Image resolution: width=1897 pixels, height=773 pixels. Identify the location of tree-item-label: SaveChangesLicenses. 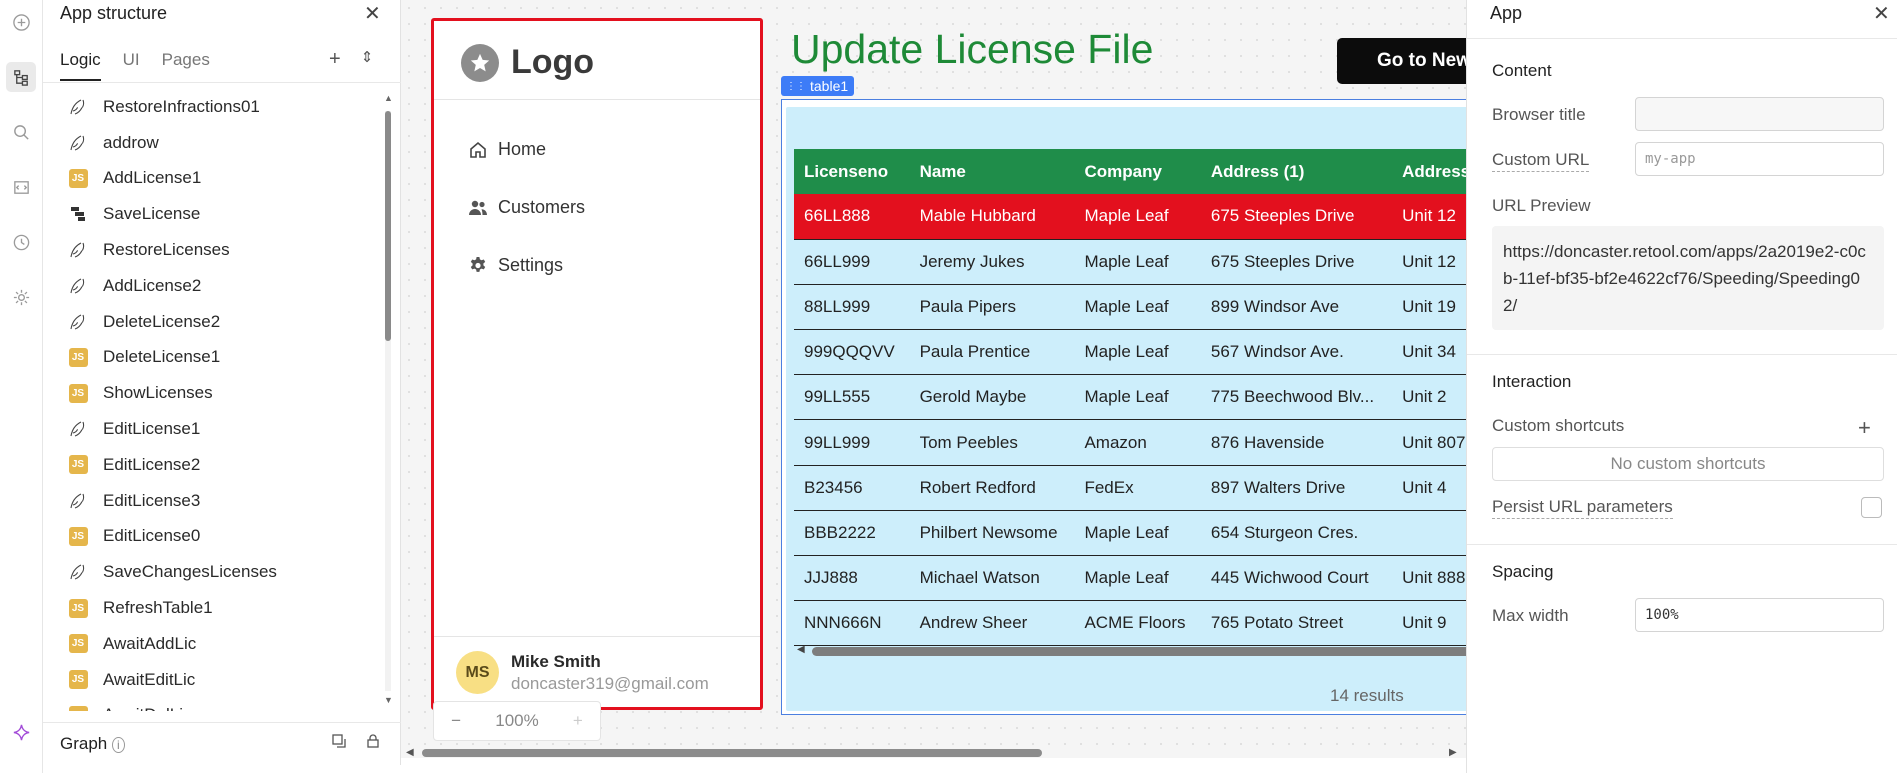
(190, 572).